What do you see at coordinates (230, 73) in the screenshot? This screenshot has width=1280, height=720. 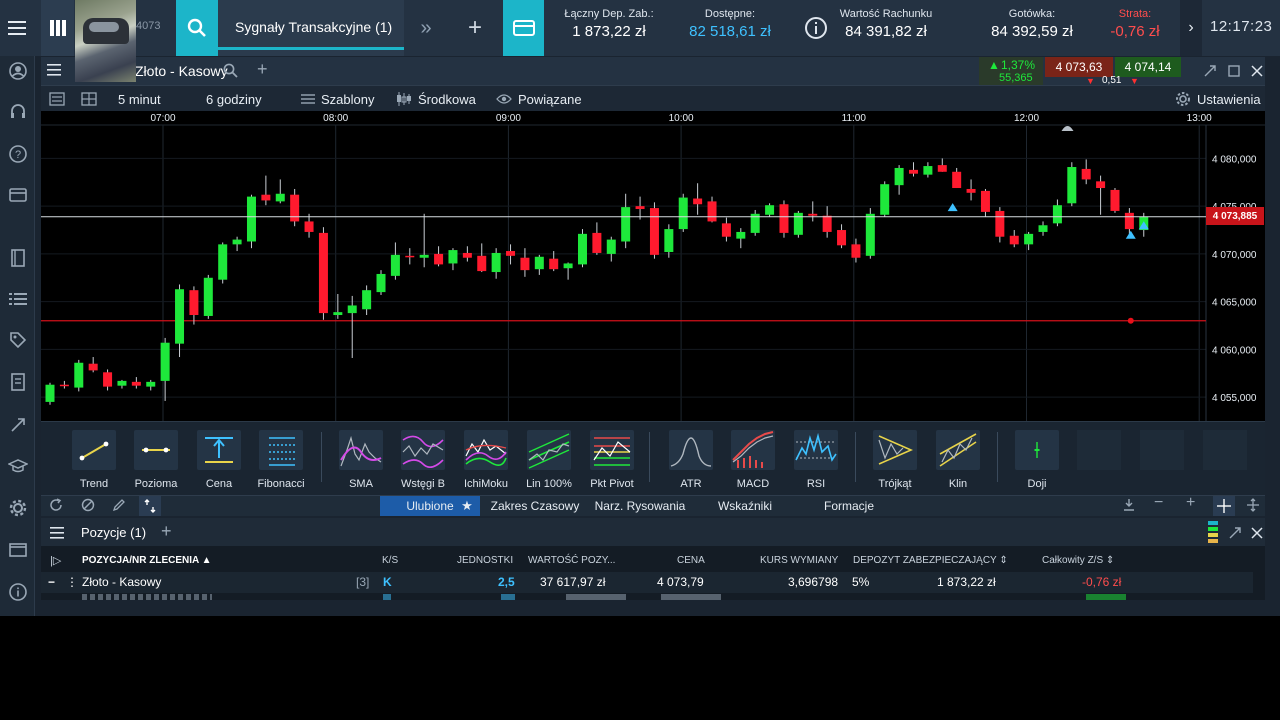 I see `instrument-search-button` at bounding box center [230, 73].